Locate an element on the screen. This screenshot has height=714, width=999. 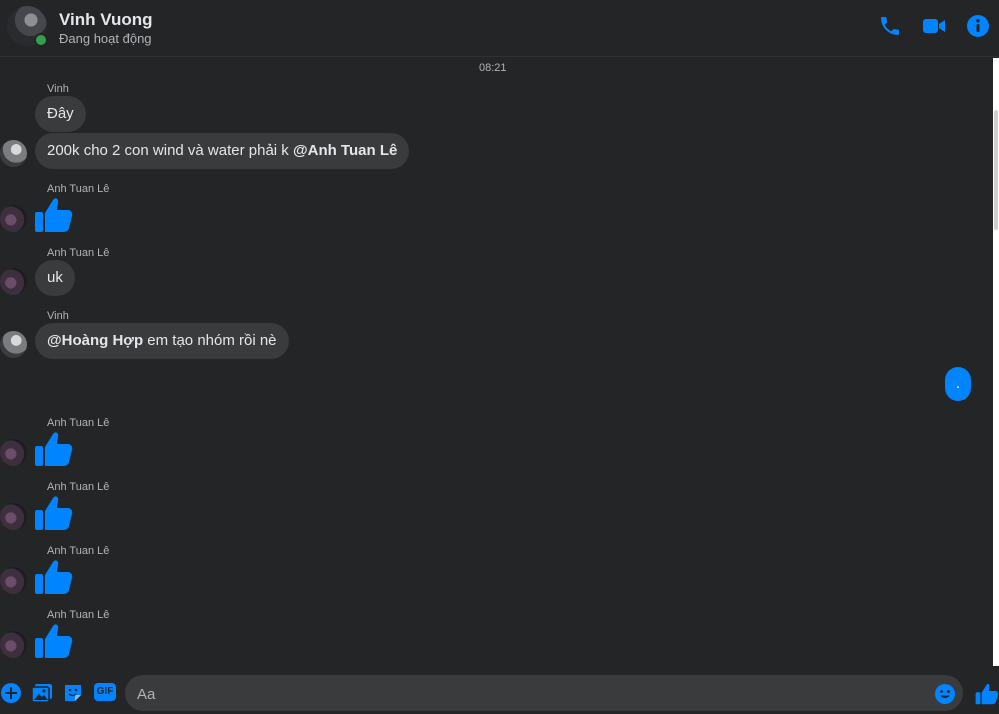
timestamp: 08:21 is located at coordinates (493, 68).